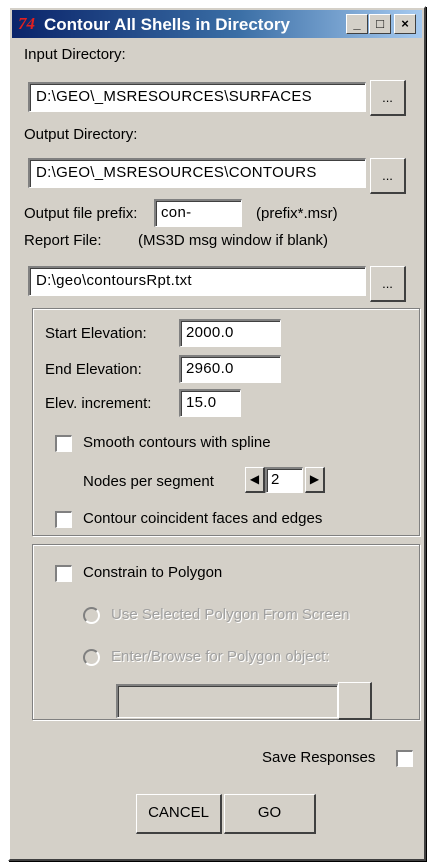 The height and width of the screenshot is (867, 434). What do you see at coordinates (63, 519) in the screenshot?
I see `coincident-faces-checkbox` at bounding box center [63, 519].